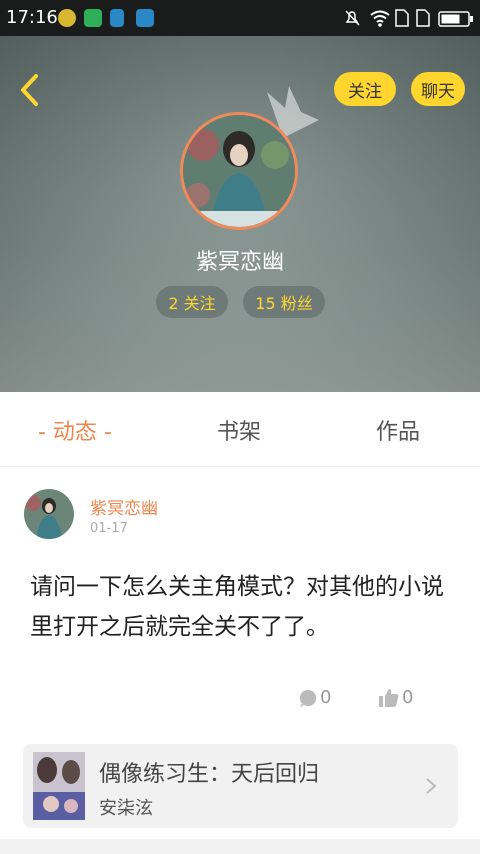 This screenshot has height=854, width=480. I want to click on fans-count: 15 粉丝, so click(284, 302).